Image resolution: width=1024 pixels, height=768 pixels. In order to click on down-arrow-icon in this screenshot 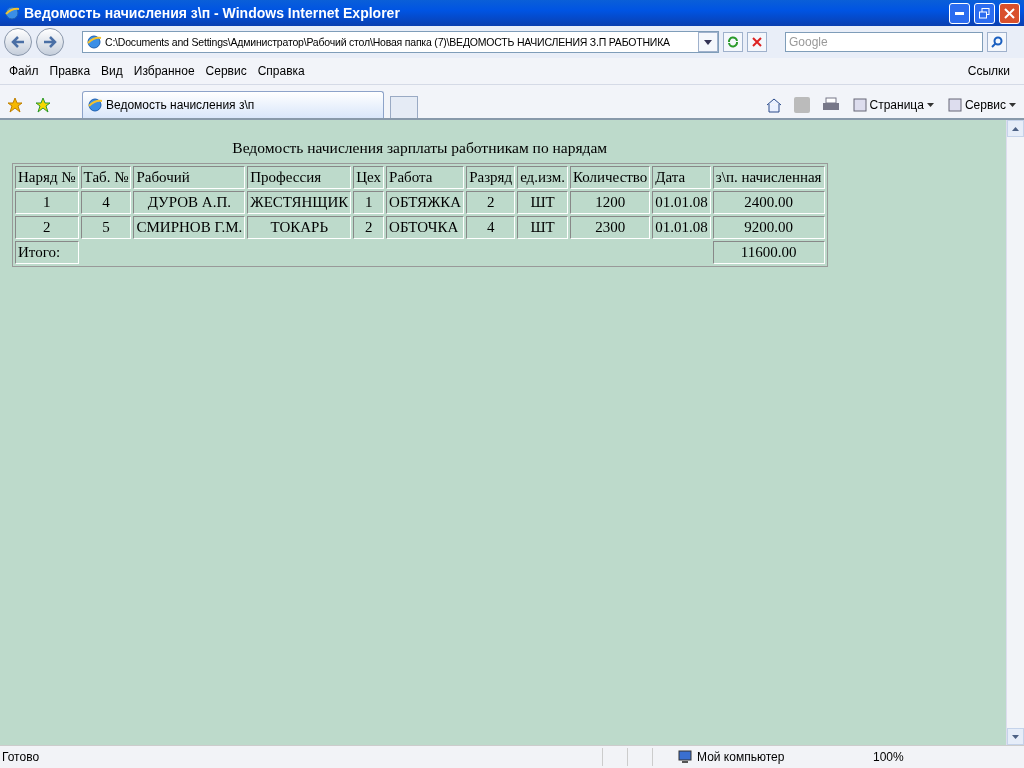, I will do `click(1015, 737)`.